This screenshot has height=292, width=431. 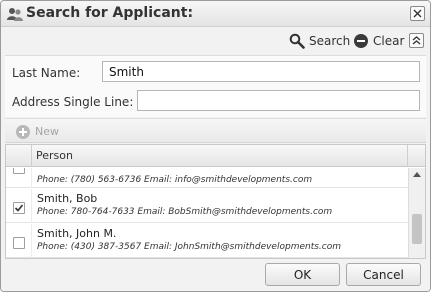 I want to click on vertical-scrollbar, so click(x=416, y=213).